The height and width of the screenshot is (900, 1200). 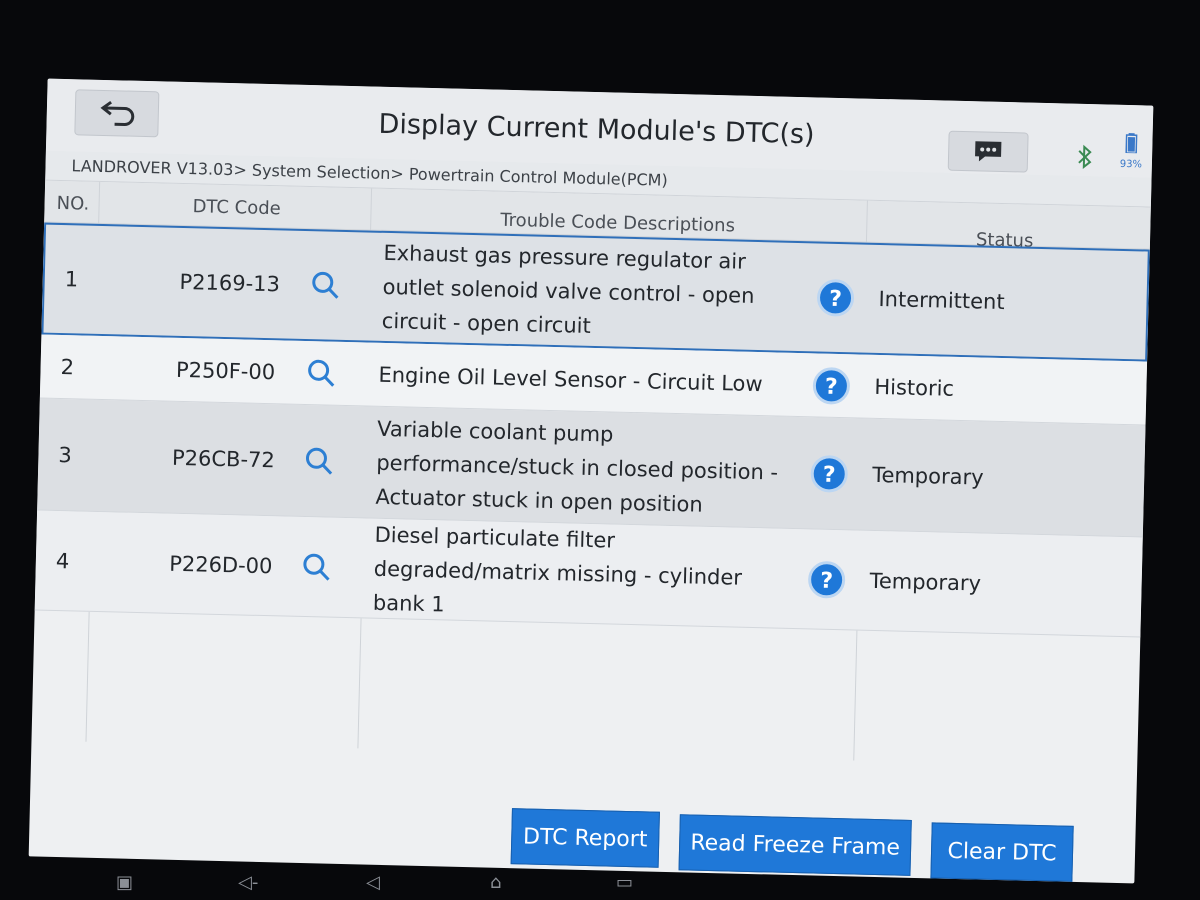 What do you see at coordinates (600, 885) in the screenshot?
I see `system-nav-bar: ▣ ◁- ◁ ⌂ ▭` at bounding box center [600, 885].